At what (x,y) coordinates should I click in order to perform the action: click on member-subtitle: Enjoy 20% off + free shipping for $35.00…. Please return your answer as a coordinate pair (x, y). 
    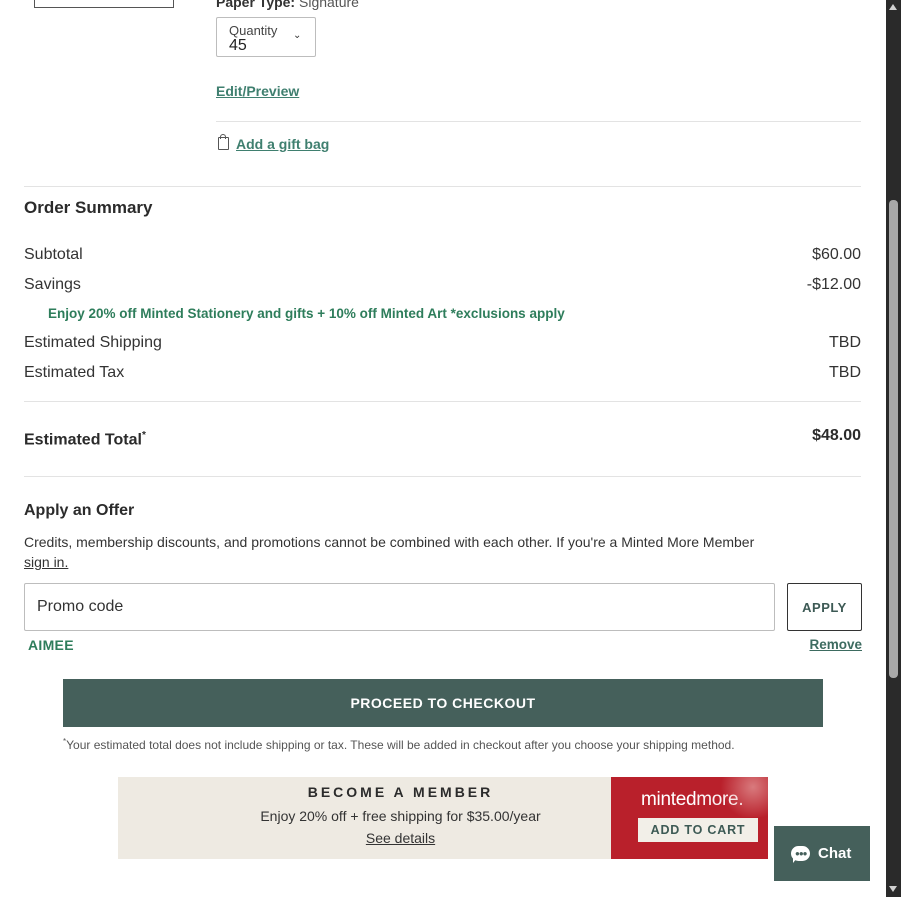
    Looking at the image, I should click on (400, 816).